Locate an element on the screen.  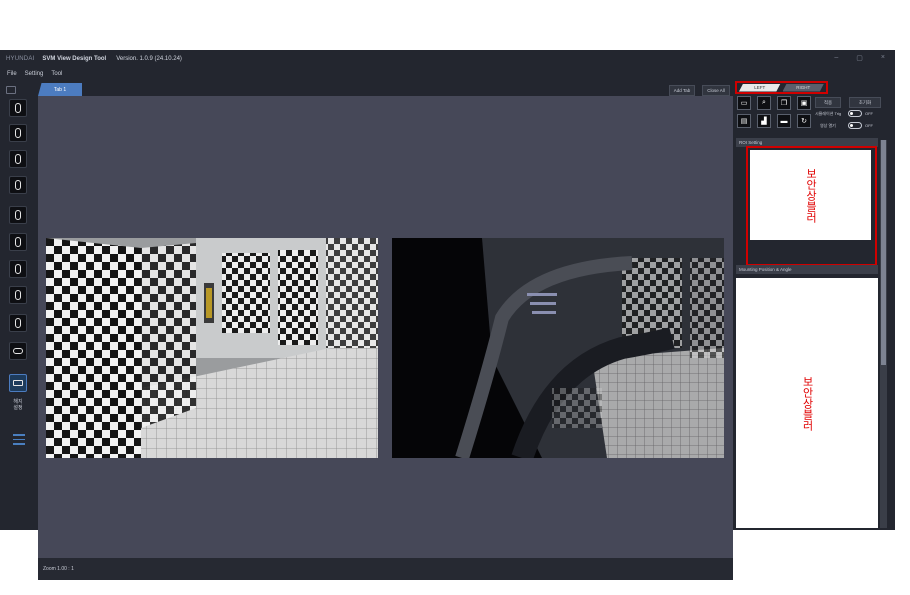
car-icon: ▬ is located at coordinates (784, 121).